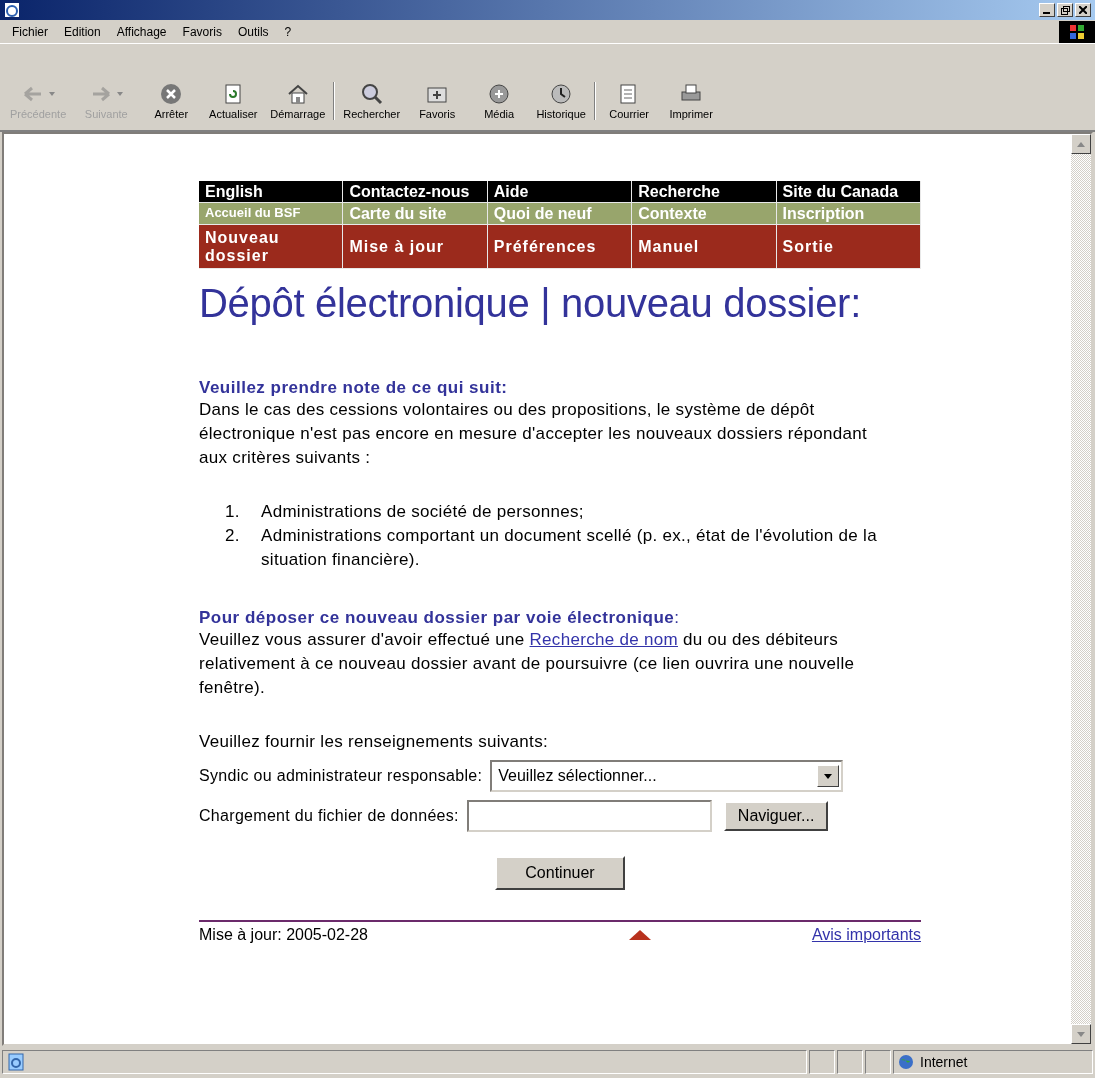  Describe the element at coordinates (271, 191) in the screenshot. I see `nav-link: English` at that location.